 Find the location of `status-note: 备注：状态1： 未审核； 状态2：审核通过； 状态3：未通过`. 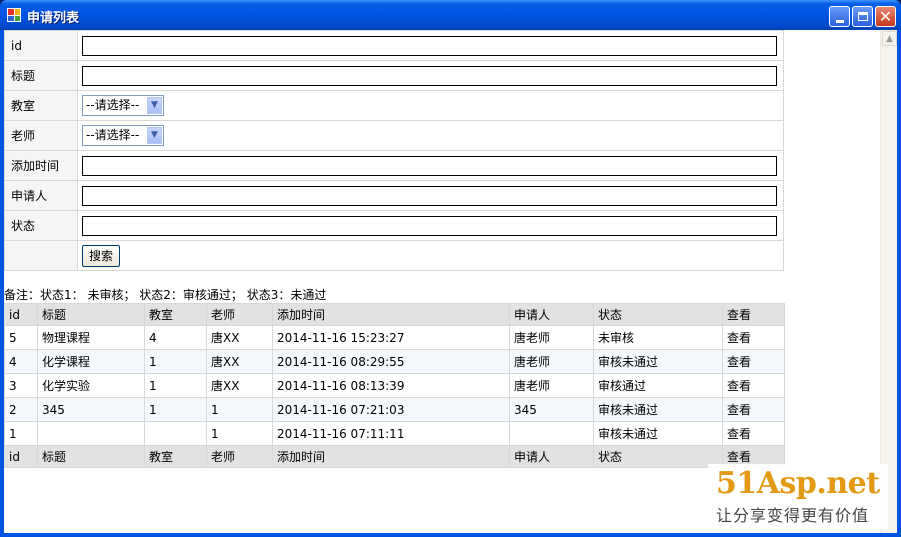

status-note: 备注：状态1： 未审核； 状态2：审核通过； 状态3：未通过 is located at coordinates (165, 295).